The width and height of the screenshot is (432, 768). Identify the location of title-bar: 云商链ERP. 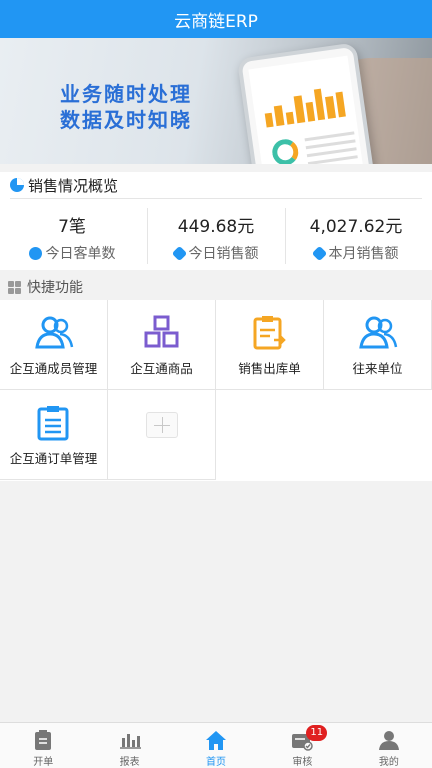
(216, 19).